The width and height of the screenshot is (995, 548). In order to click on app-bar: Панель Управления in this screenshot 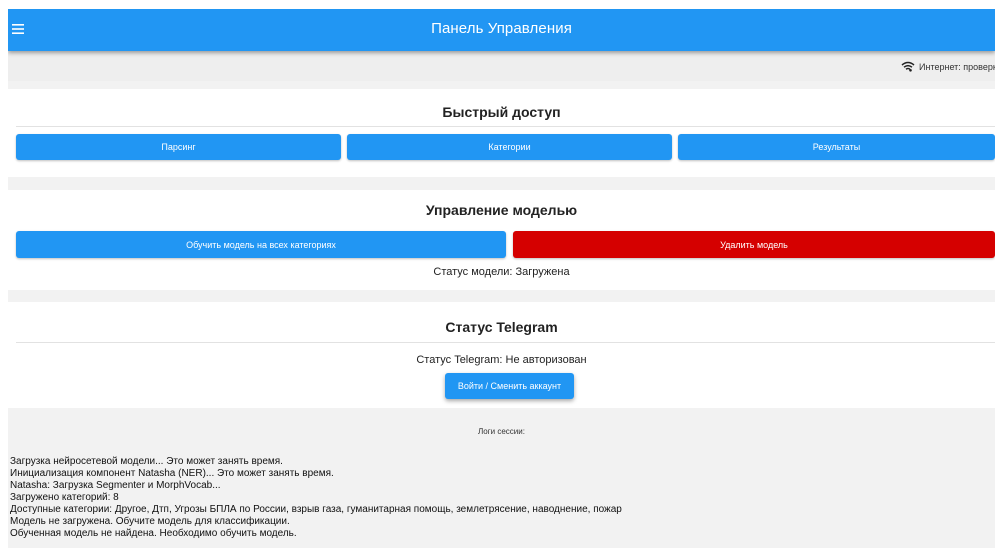, I will do `click(501, 30)`.